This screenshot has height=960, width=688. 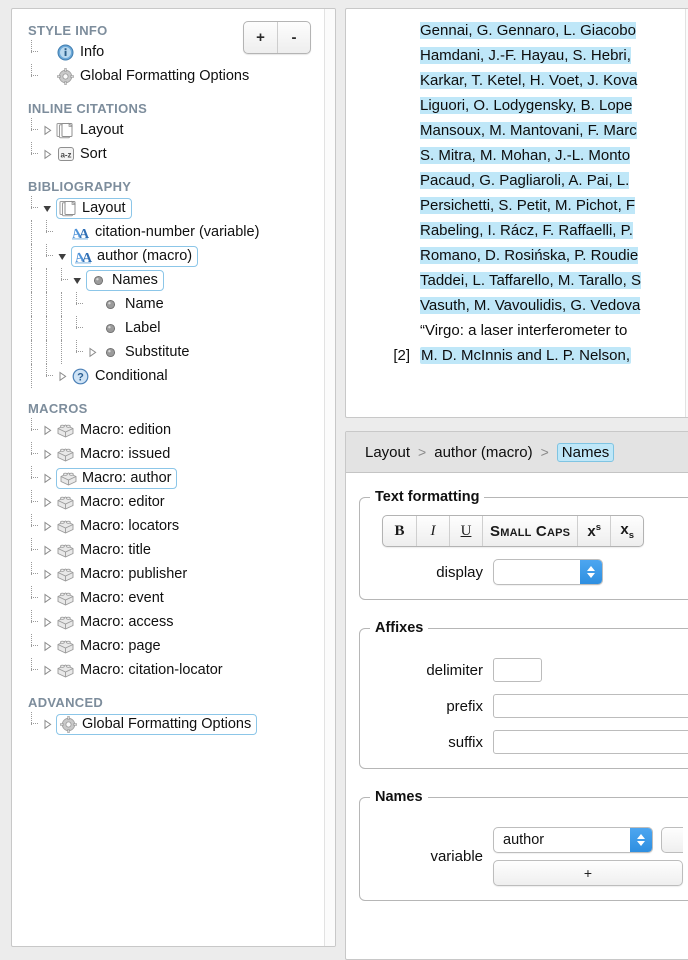 What do you see at coordinates (105, 550) in the screenshot?
I see `tree-item-content: Macro: title` at bounding box center [105, 550].